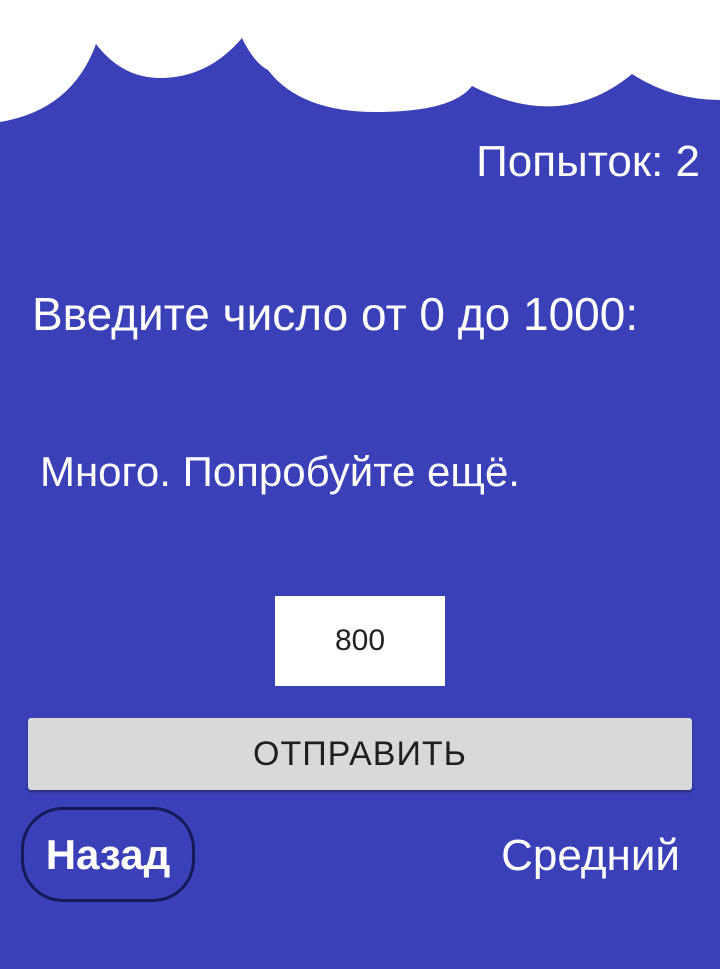 This screenshot has height=969, width=720. Describe the element at coordinates (335, 314) in the screenshot. I see `prompt-text: Введите число от 0 до 1000:` at that location.